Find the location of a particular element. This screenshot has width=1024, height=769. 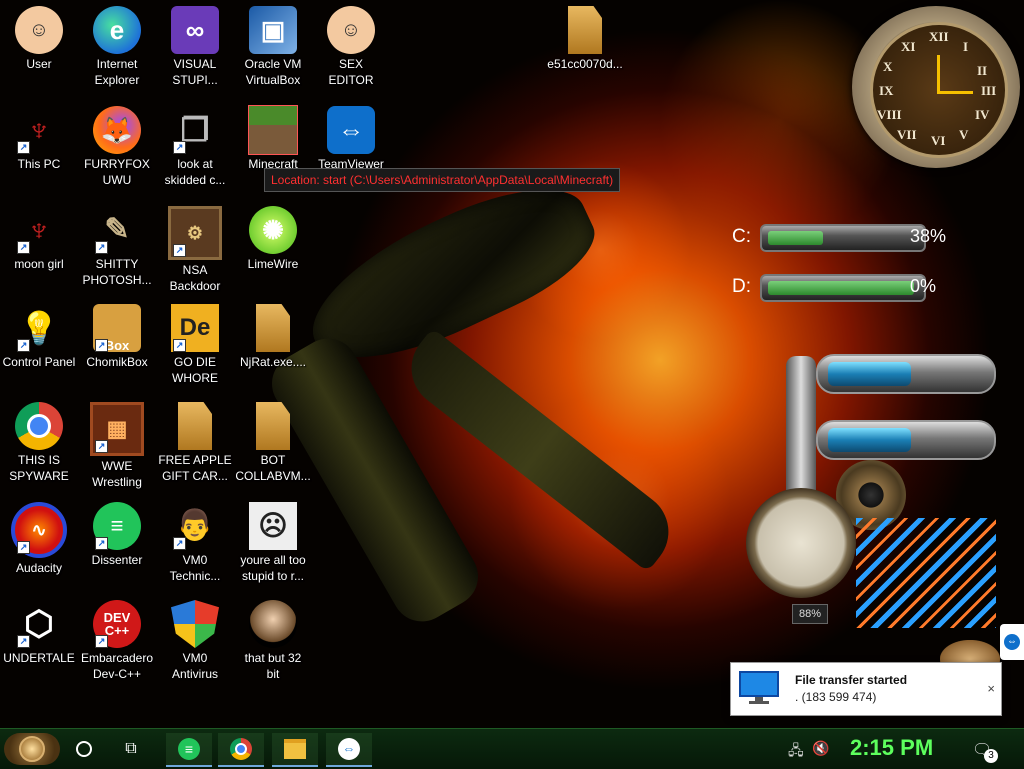

clock-numeral: XII is located at coordinates (939, 36).